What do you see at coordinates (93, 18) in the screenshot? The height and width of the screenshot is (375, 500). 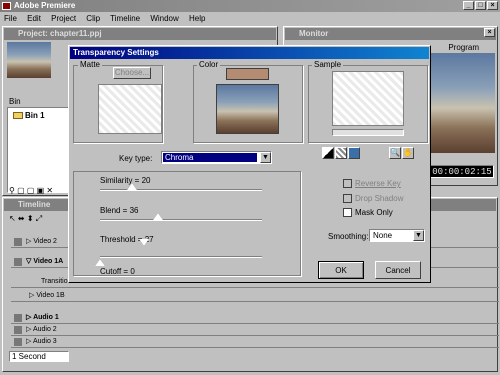 I see `menu-clip: Clip` at bounding box center [93, 18].